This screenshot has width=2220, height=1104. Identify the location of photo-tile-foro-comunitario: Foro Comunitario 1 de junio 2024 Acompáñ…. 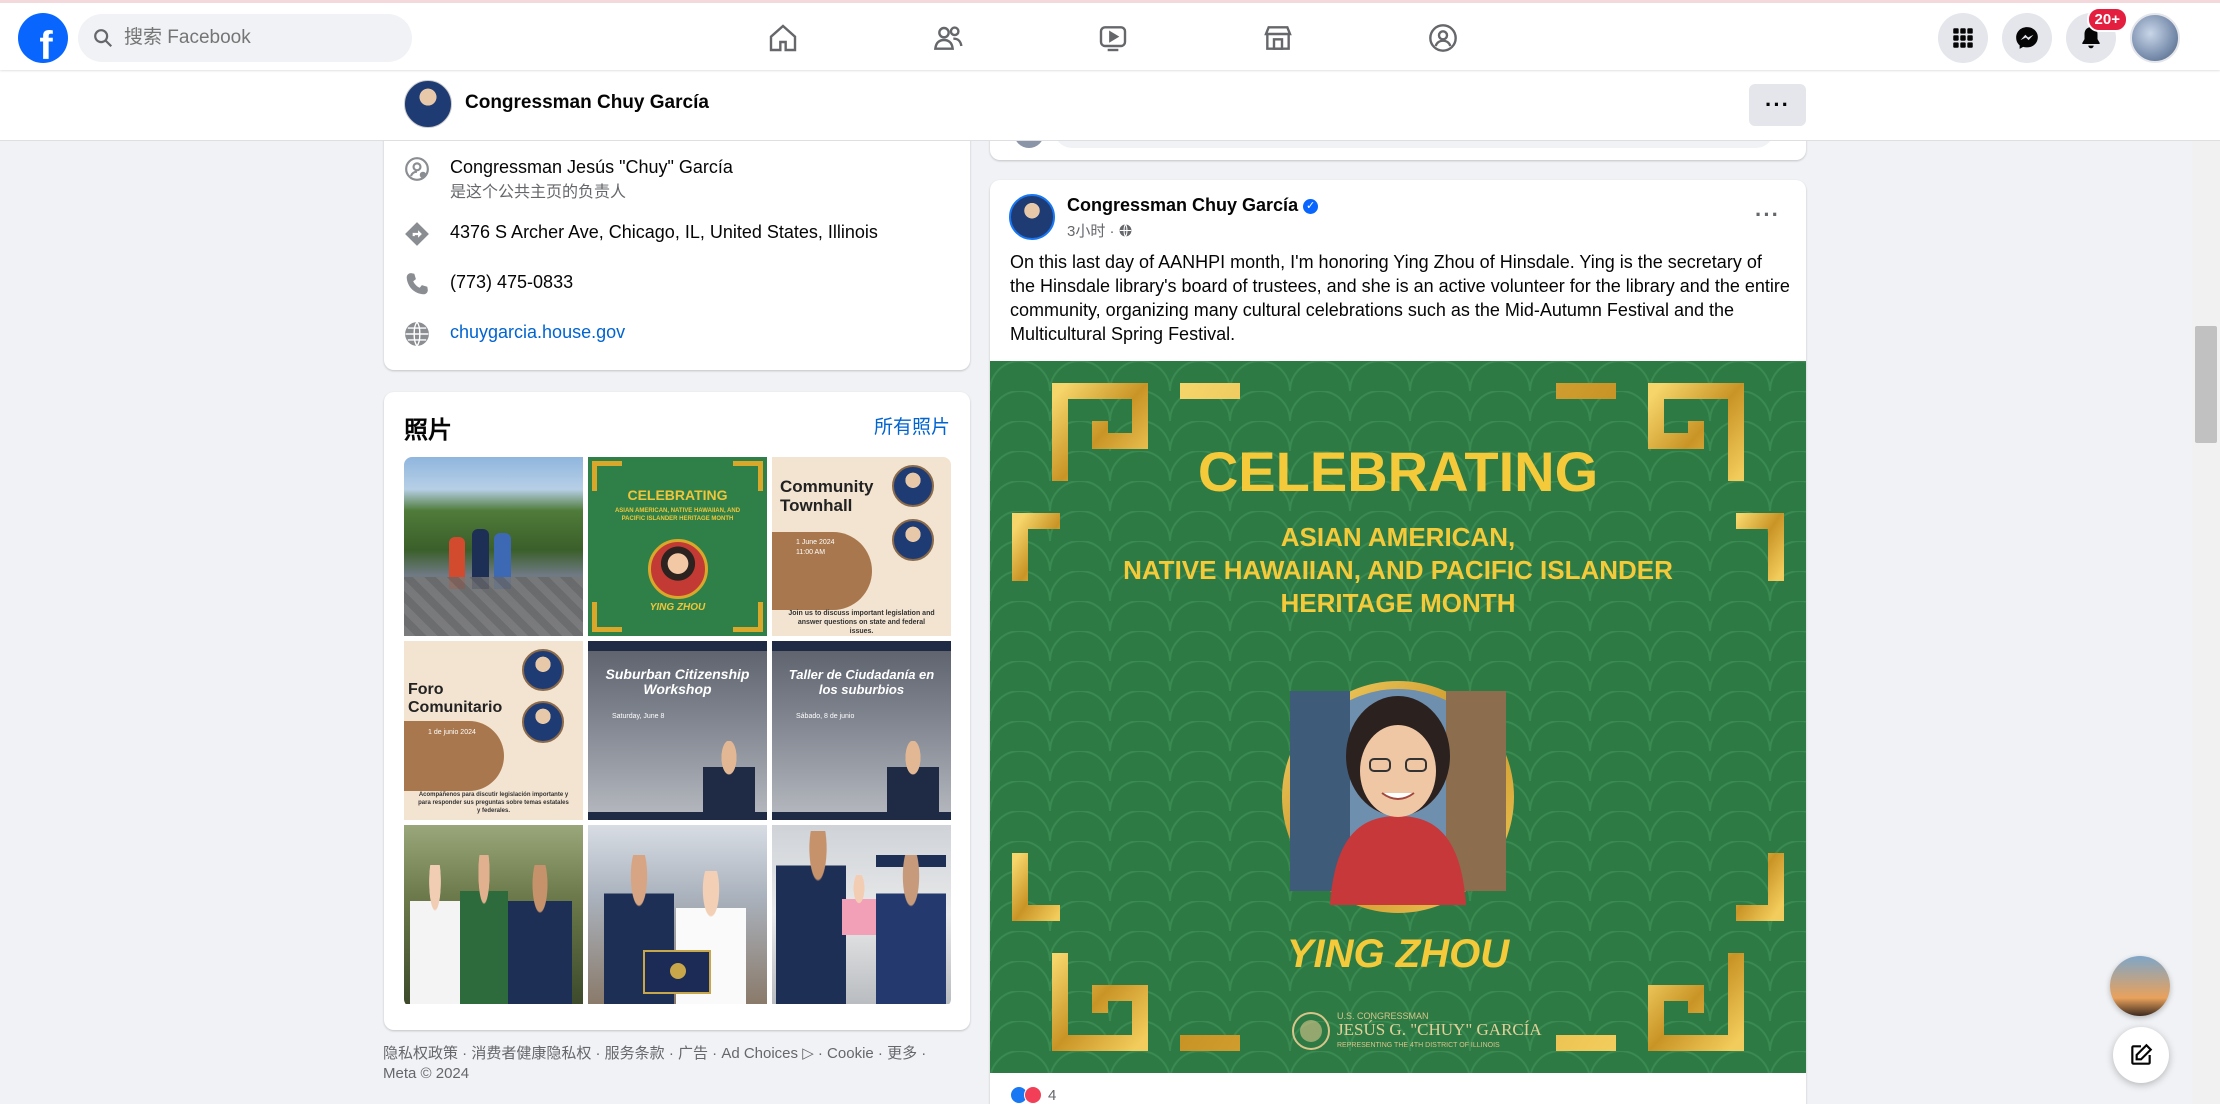
(493, 730).